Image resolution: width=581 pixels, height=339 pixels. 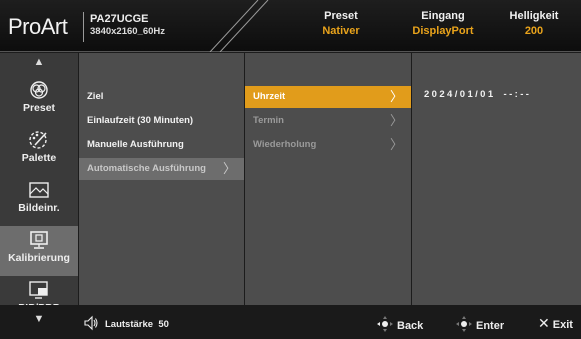 What do you see at coordinates (128, 31) in the screenshot?
I see `resolution: 3840x2160_60Hz` at bounding box center [128, 31].